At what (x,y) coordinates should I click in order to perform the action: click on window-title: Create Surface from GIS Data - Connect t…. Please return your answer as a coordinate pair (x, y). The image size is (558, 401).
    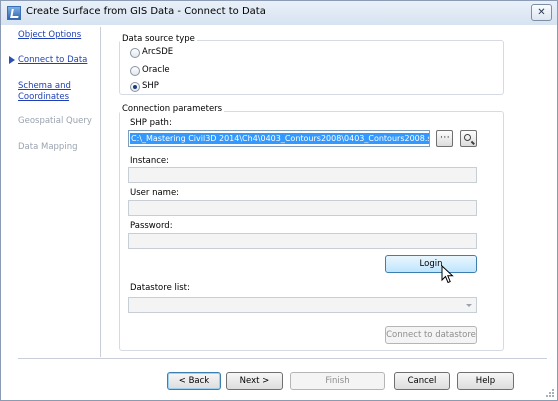
    Looking at the image, I should click on (146, 11).